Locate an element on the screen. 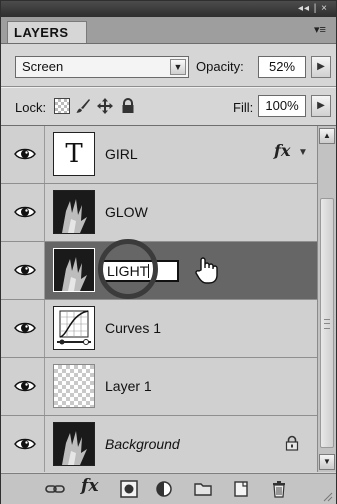 The image size is (337, 504). panel-footer: fx is located at coordinates (168, 488).